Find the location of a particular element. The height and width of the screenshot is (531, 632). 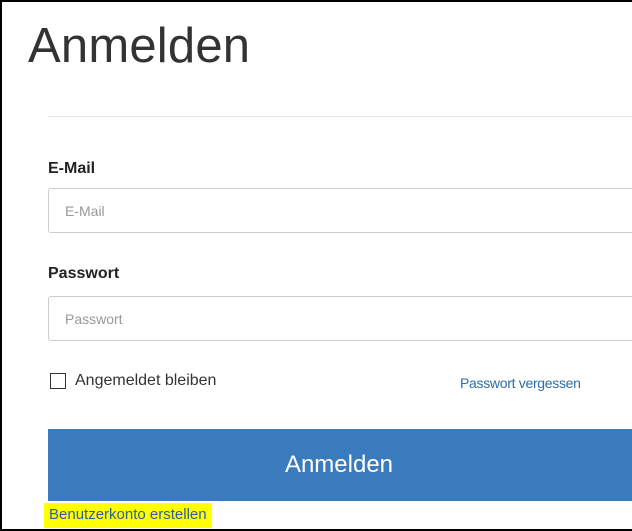

email-field is located at coordinates (340, 210).